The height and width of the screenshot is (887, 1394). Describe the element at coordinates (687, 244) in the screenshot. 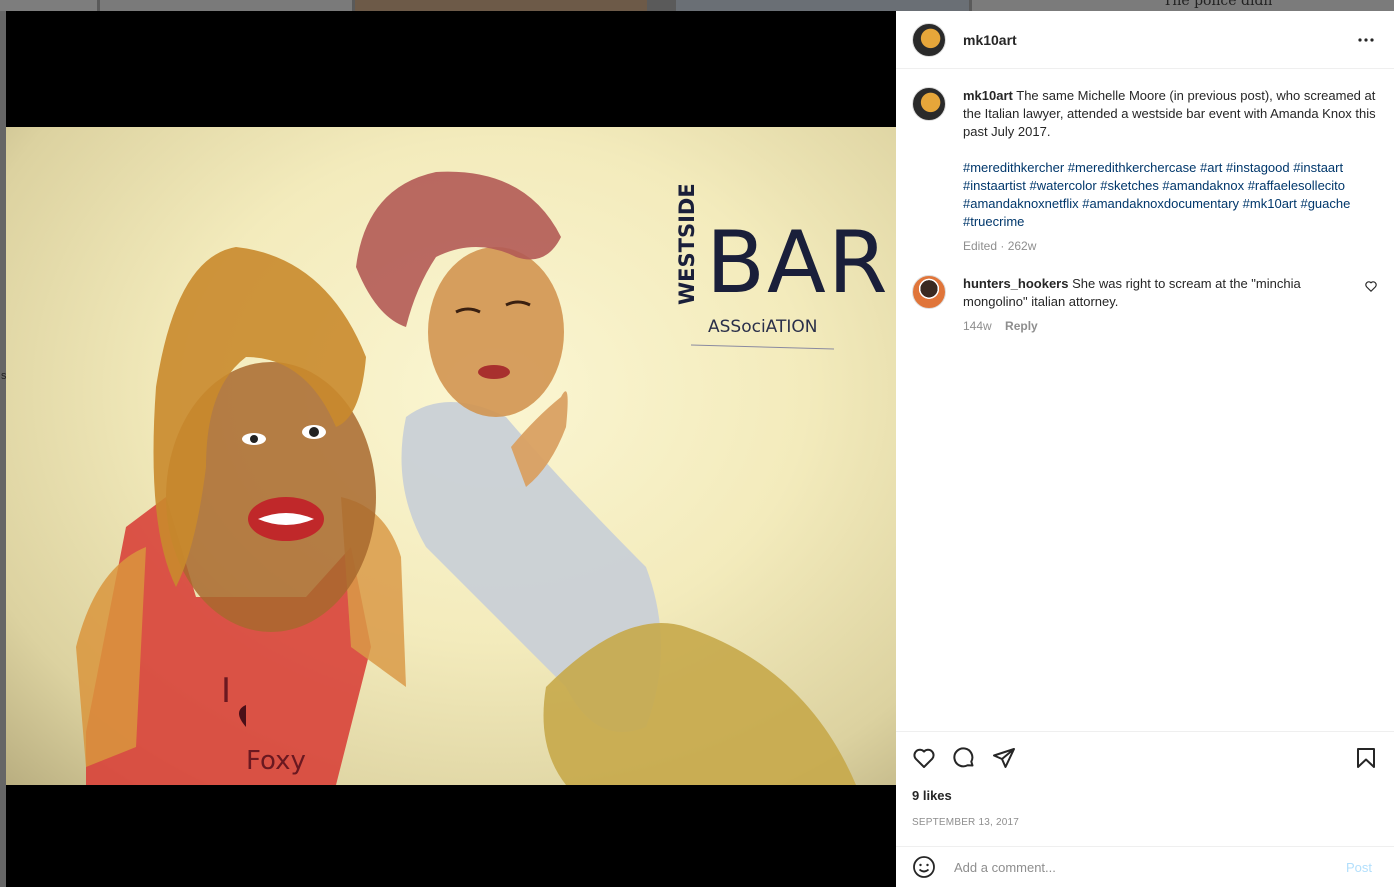

I see `art-text-westside: WESTSIDE` at that location.